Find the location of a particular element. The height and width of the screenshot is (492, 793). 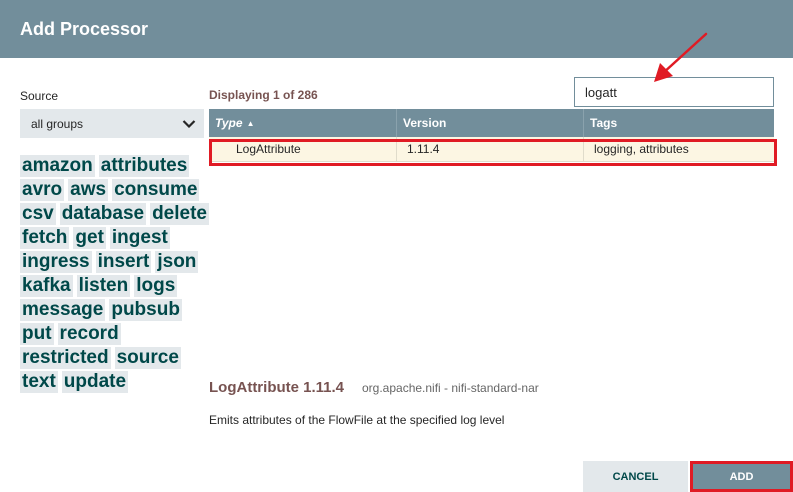

dialog-header: Add Processor is located at coordinates (396, 29).